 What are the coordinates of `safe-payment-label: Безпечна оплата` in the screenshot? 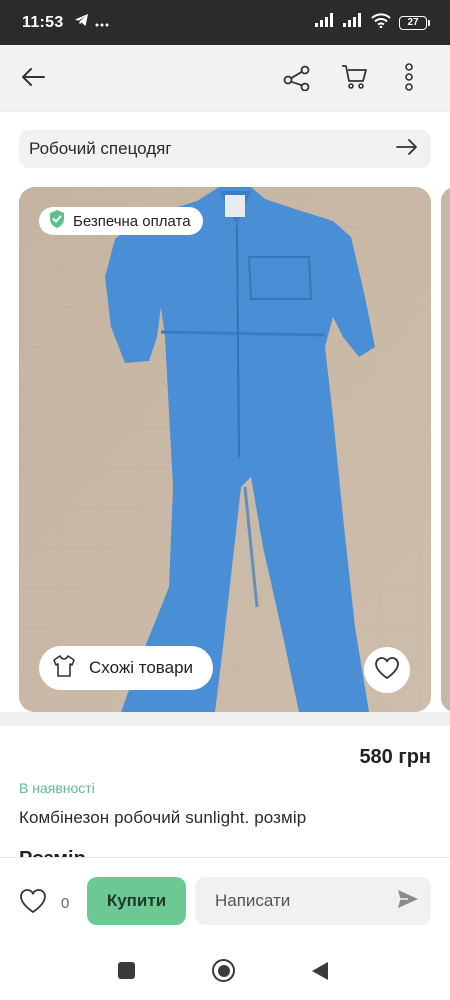 It's located at (132, 221).